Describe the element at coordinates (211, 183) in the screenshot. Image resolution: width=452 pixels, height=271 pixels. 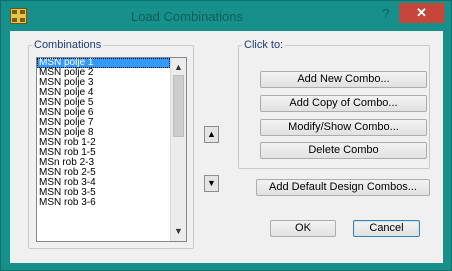
I see `move-down-button: ▼` at that location.